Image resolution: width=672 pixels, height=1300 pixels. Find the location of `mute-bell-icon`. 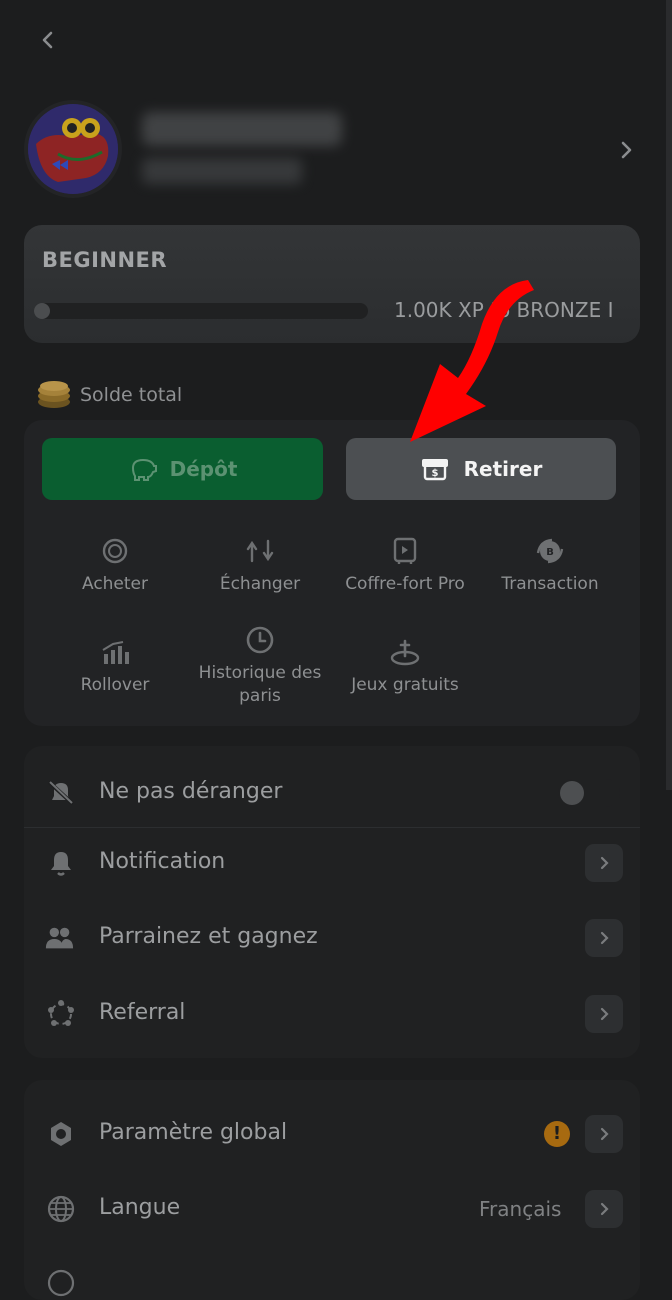

mute-bell-icon is located at coordinates (61, 793).